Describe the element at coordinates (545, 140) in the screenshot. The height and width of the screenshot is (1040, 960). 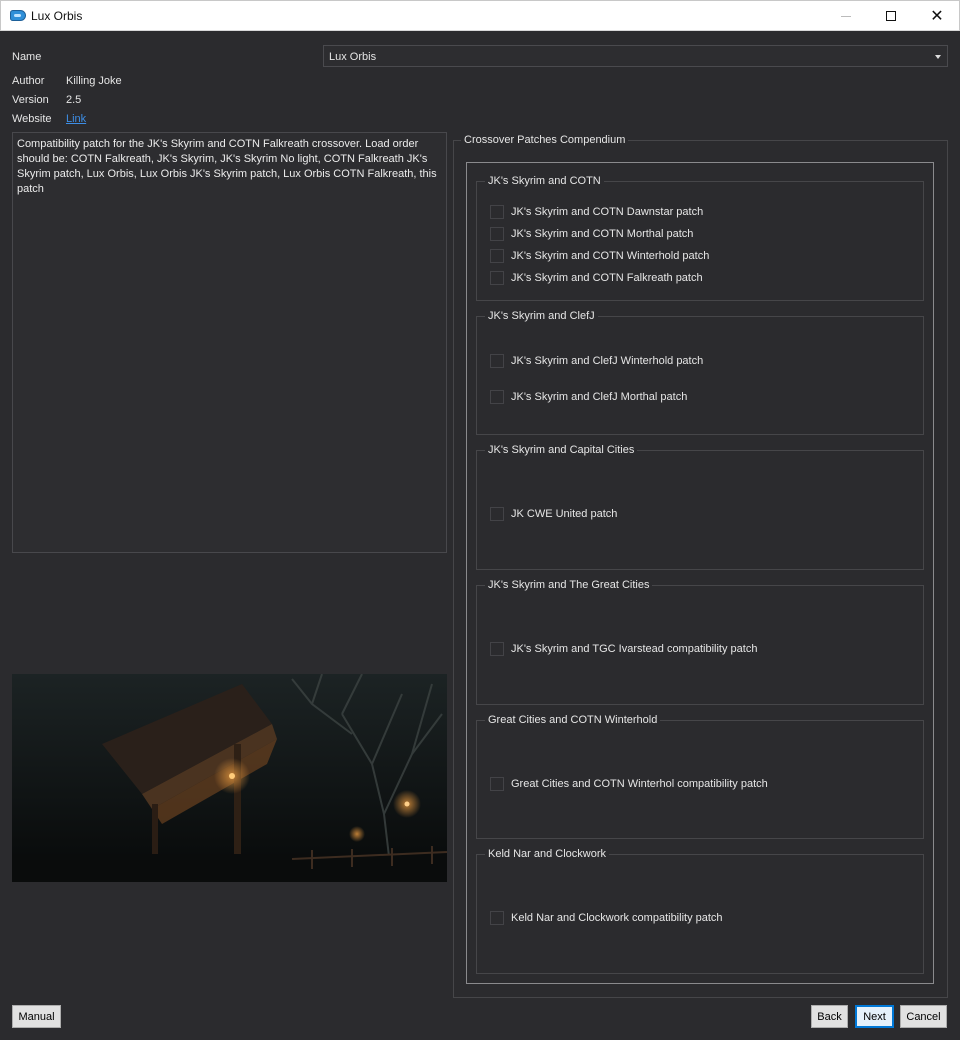
I see `compendium-title: Crossover Patches Compendium` at that location.